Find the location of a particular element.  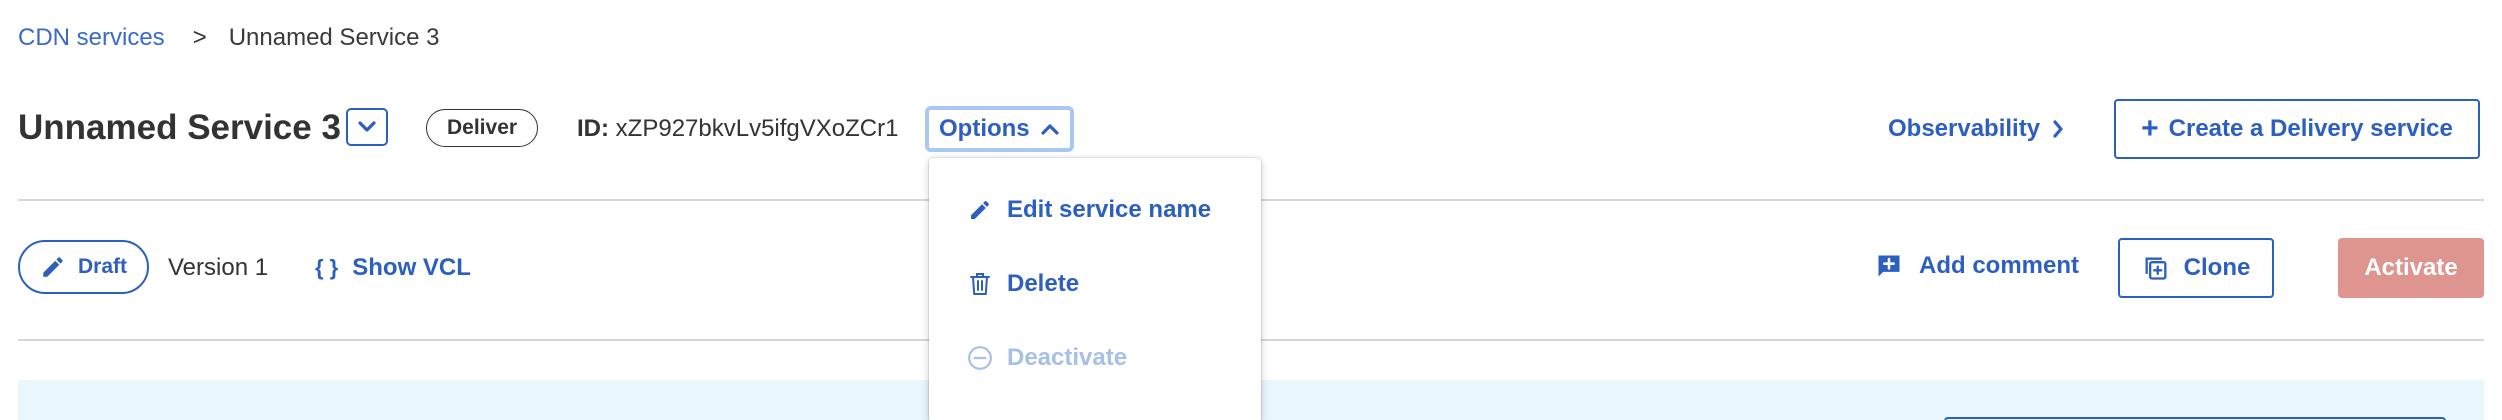

show-vcl-link: { } Show VCL is located at coordinates (393, 268).